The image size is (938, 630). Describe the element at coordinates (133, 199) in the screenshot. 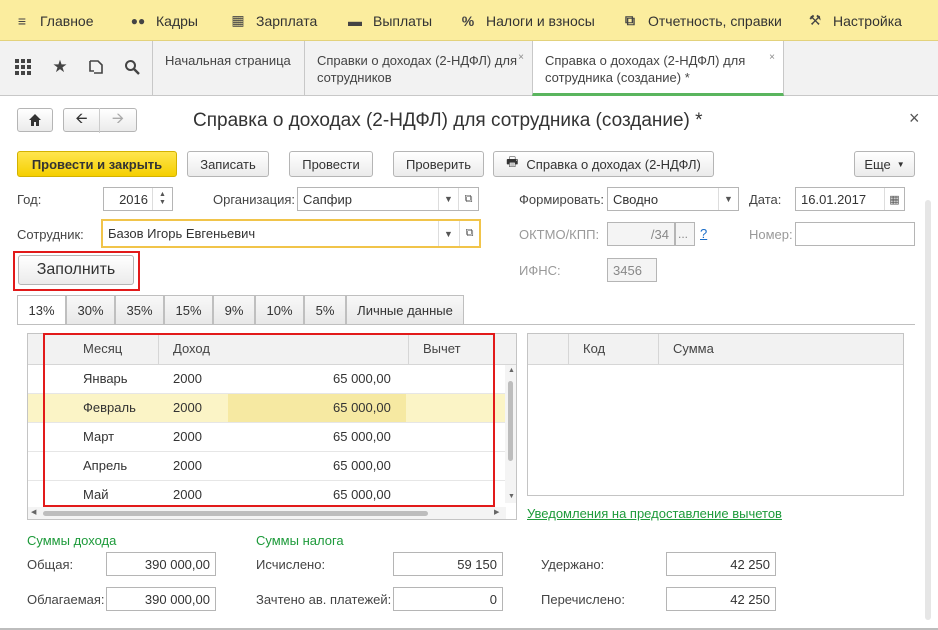

I see `year-value: 2016` at that location.